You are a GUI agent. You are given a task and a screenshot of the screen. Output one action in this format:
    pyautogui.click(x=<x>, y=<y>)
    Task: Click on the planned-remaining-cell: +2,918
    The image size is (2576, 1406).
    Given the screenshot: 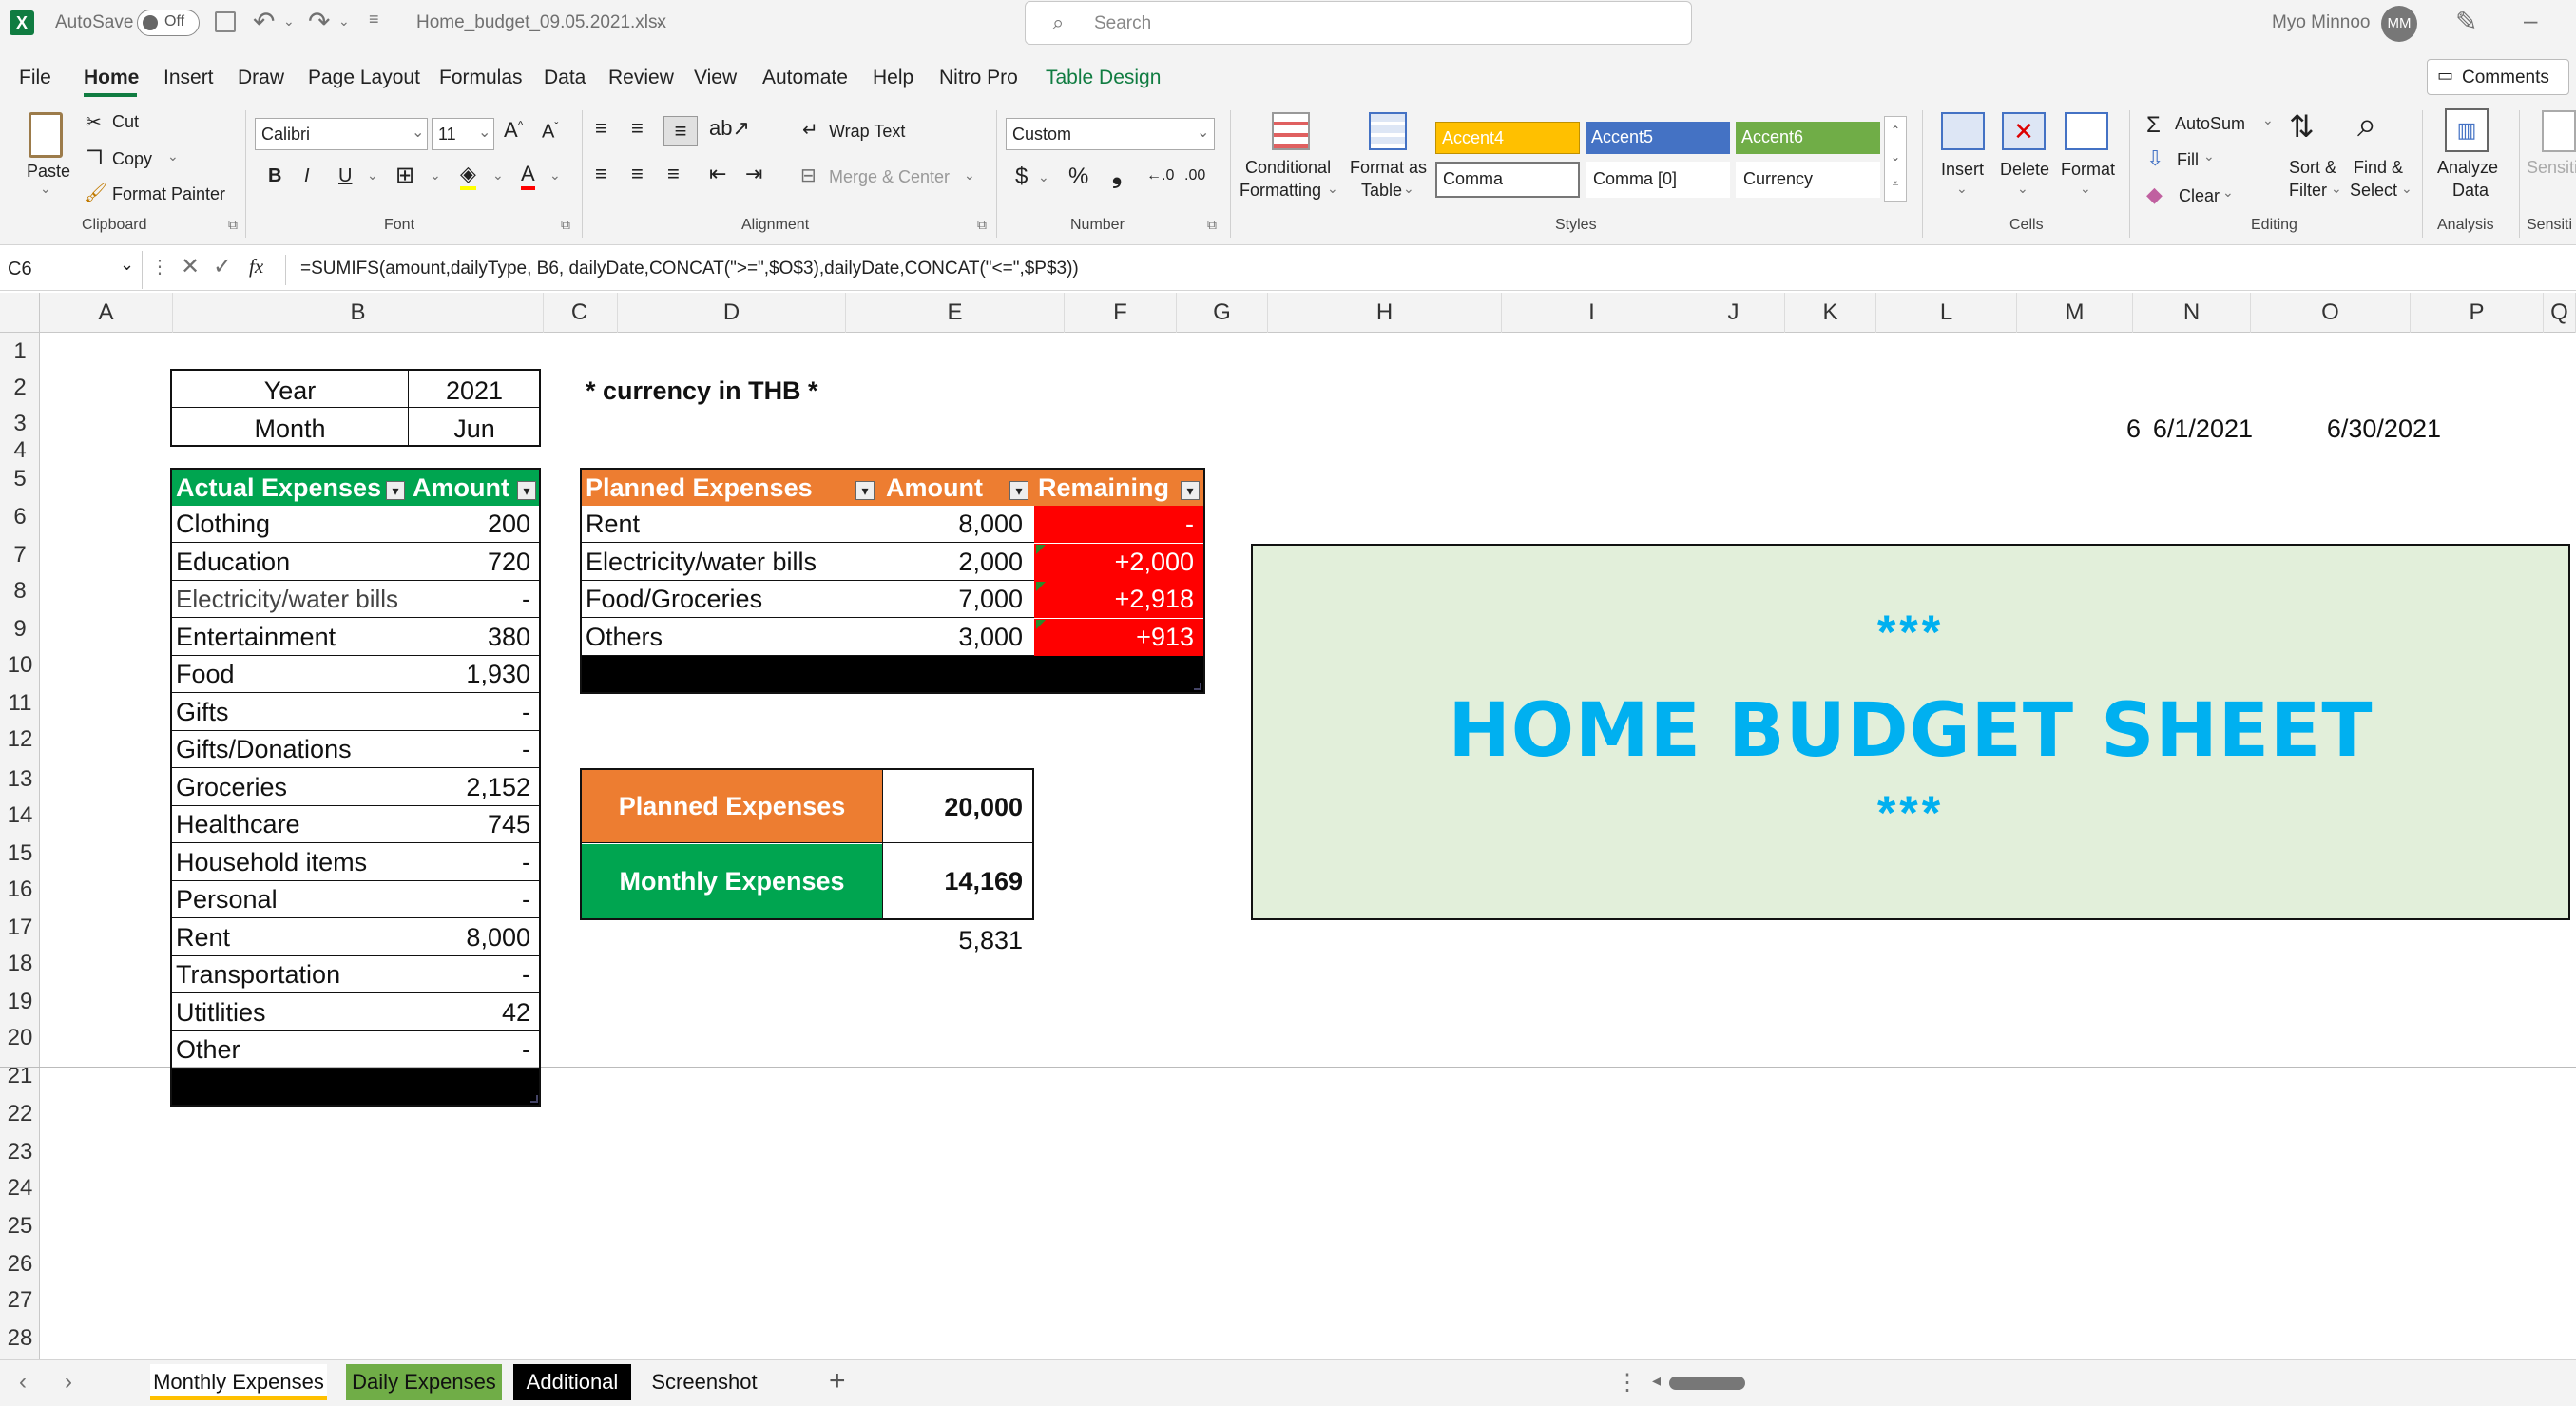 What is the action you would take?
    pyautogui.click(x=1115, y=599)
    